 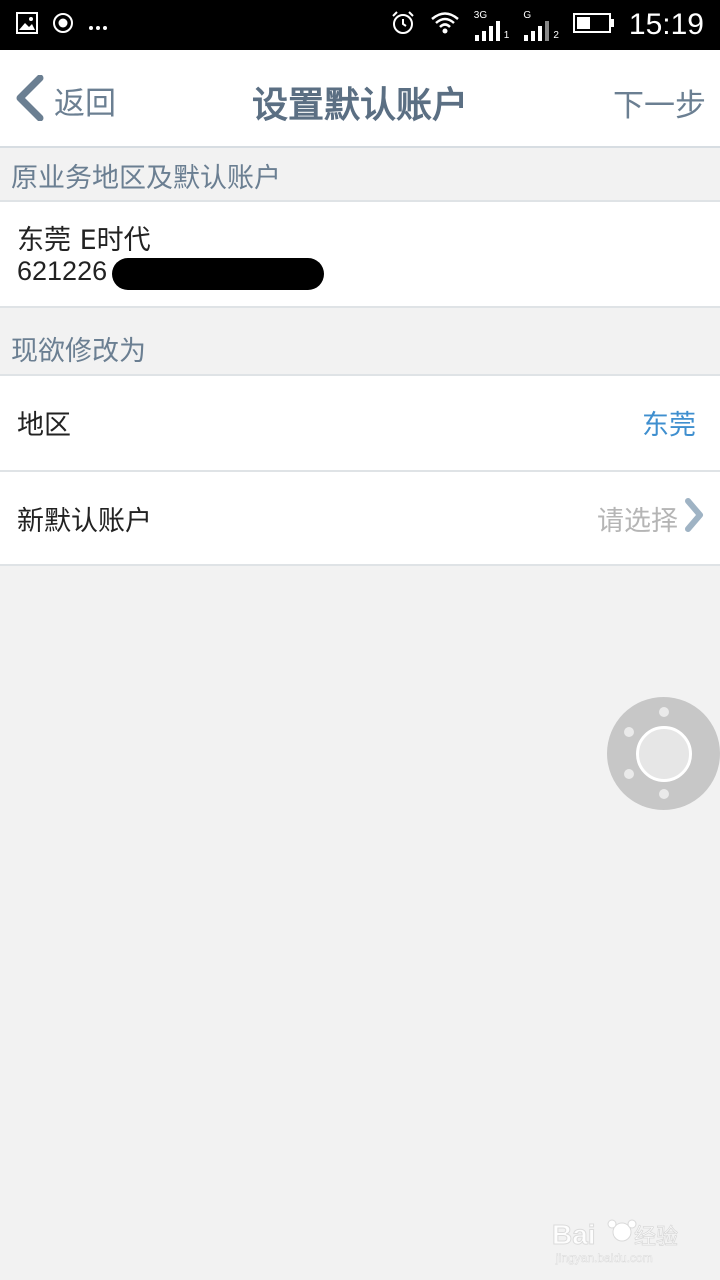 What do you see at coordinates (98, 25) in the screenshot?
I see `more-icon` at bounding box center [98, 25].